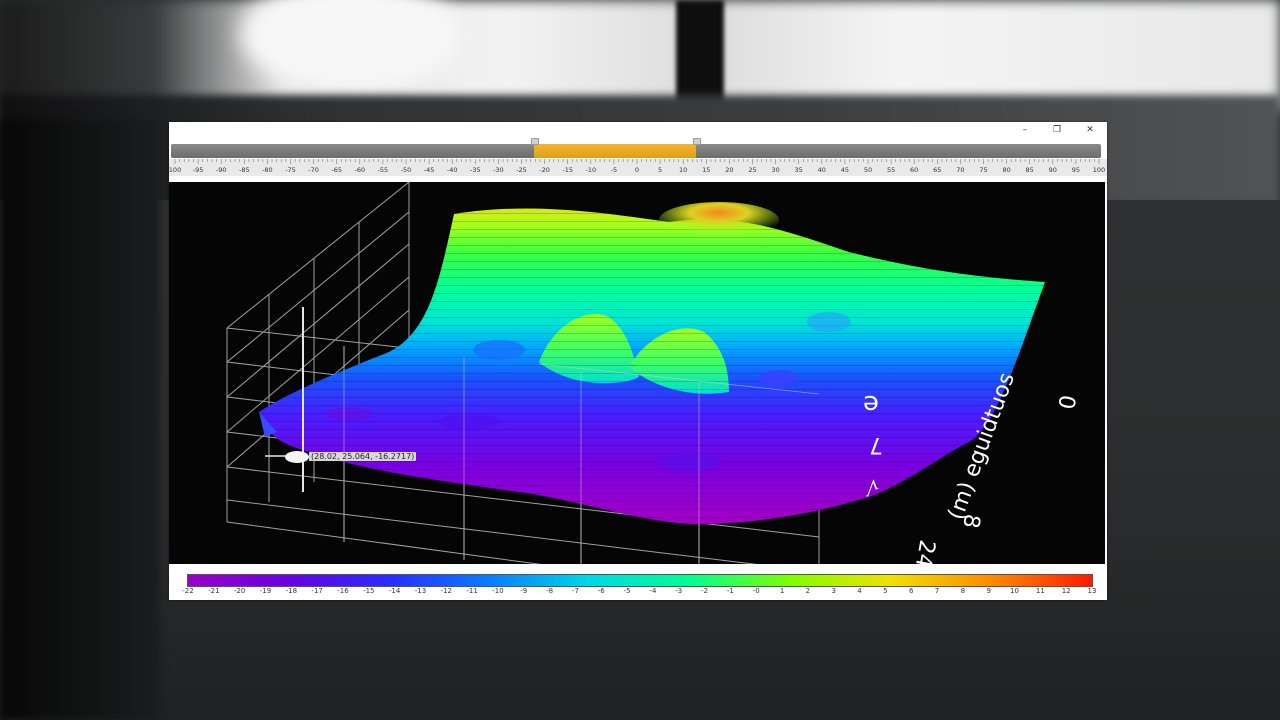  What do you see at coordinates (871, 404) in the screenshot?
I see `axis-glyph-1: e` at bounding box center [871, 404].